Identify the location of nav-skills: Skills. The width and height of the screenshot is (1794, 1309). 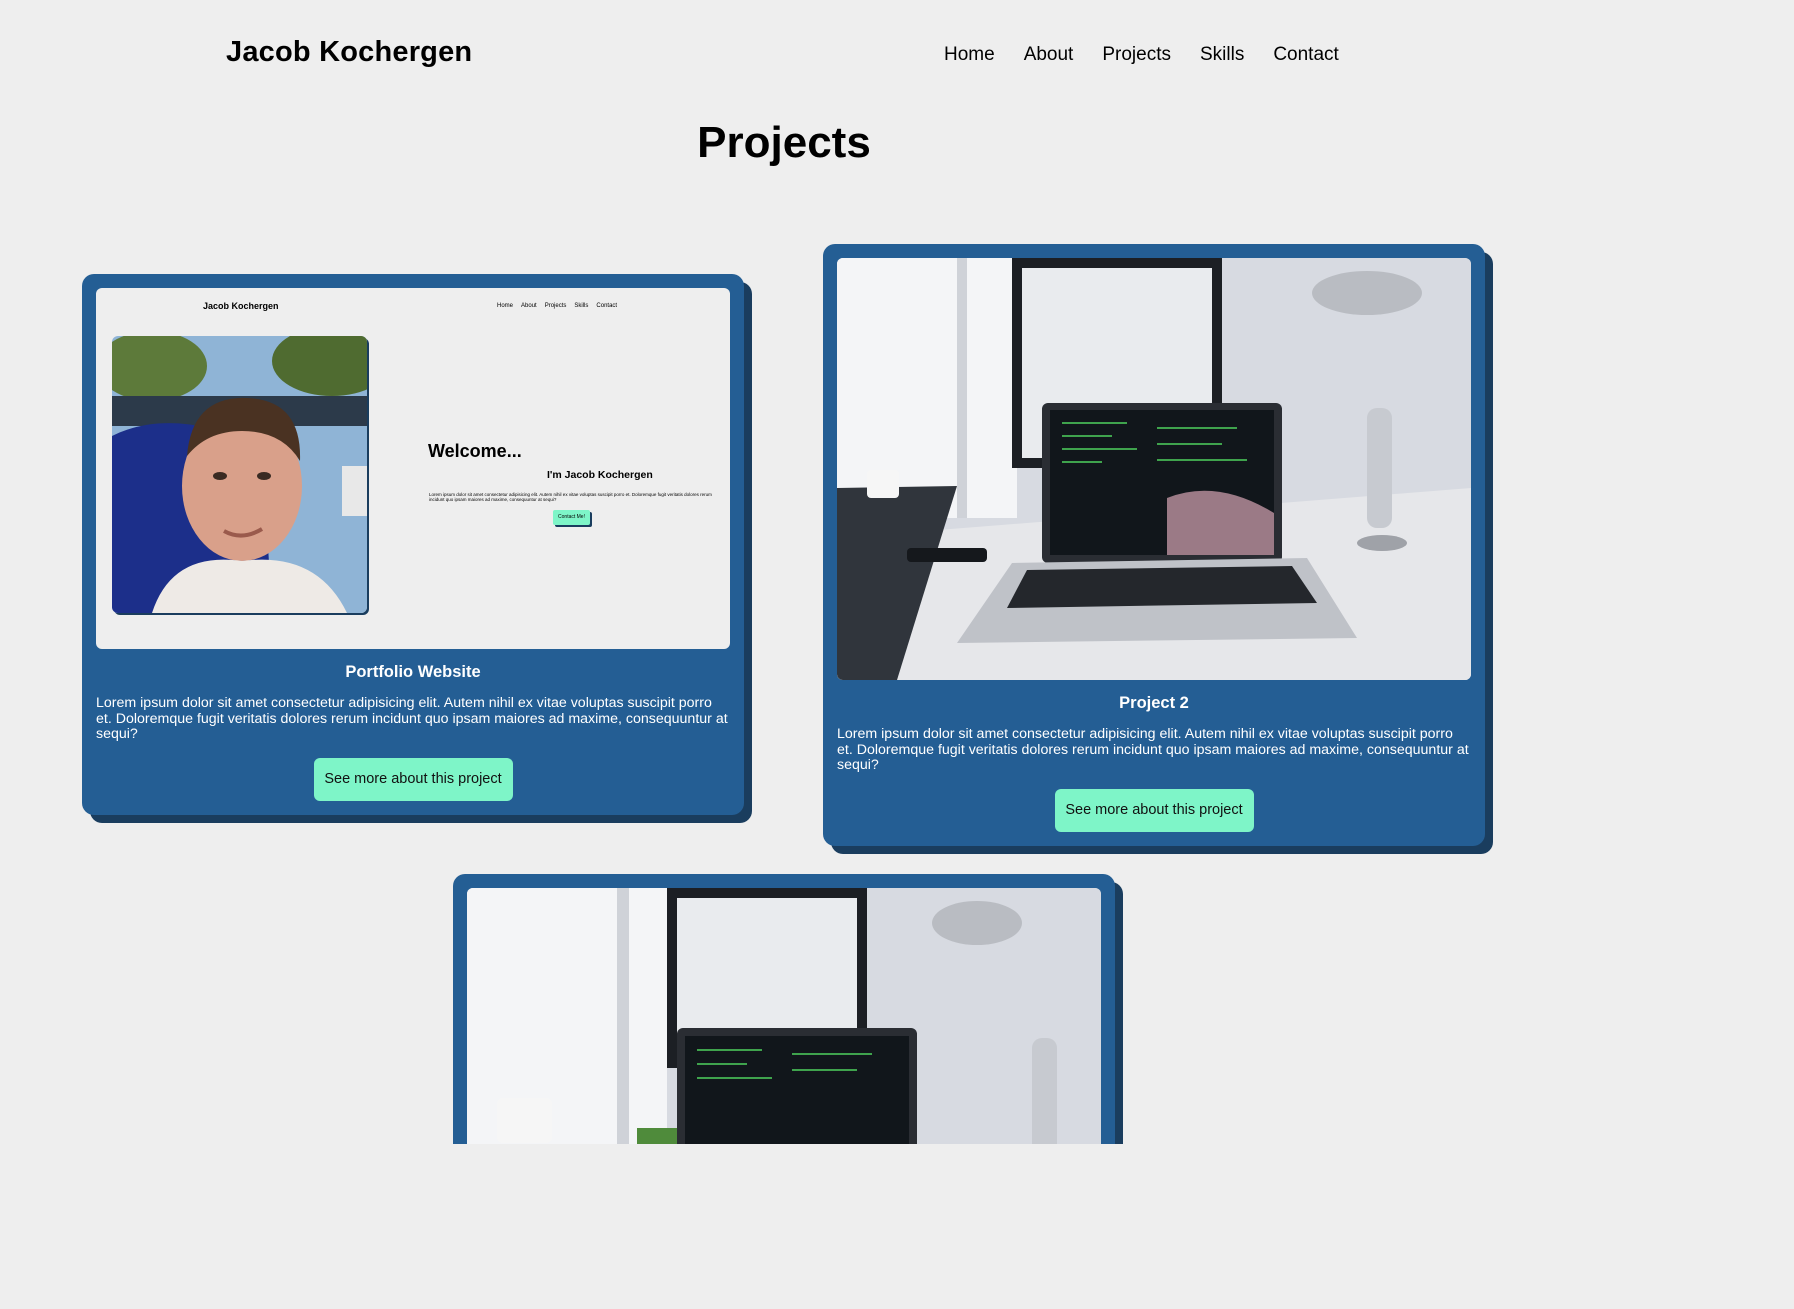
(1222, 55).